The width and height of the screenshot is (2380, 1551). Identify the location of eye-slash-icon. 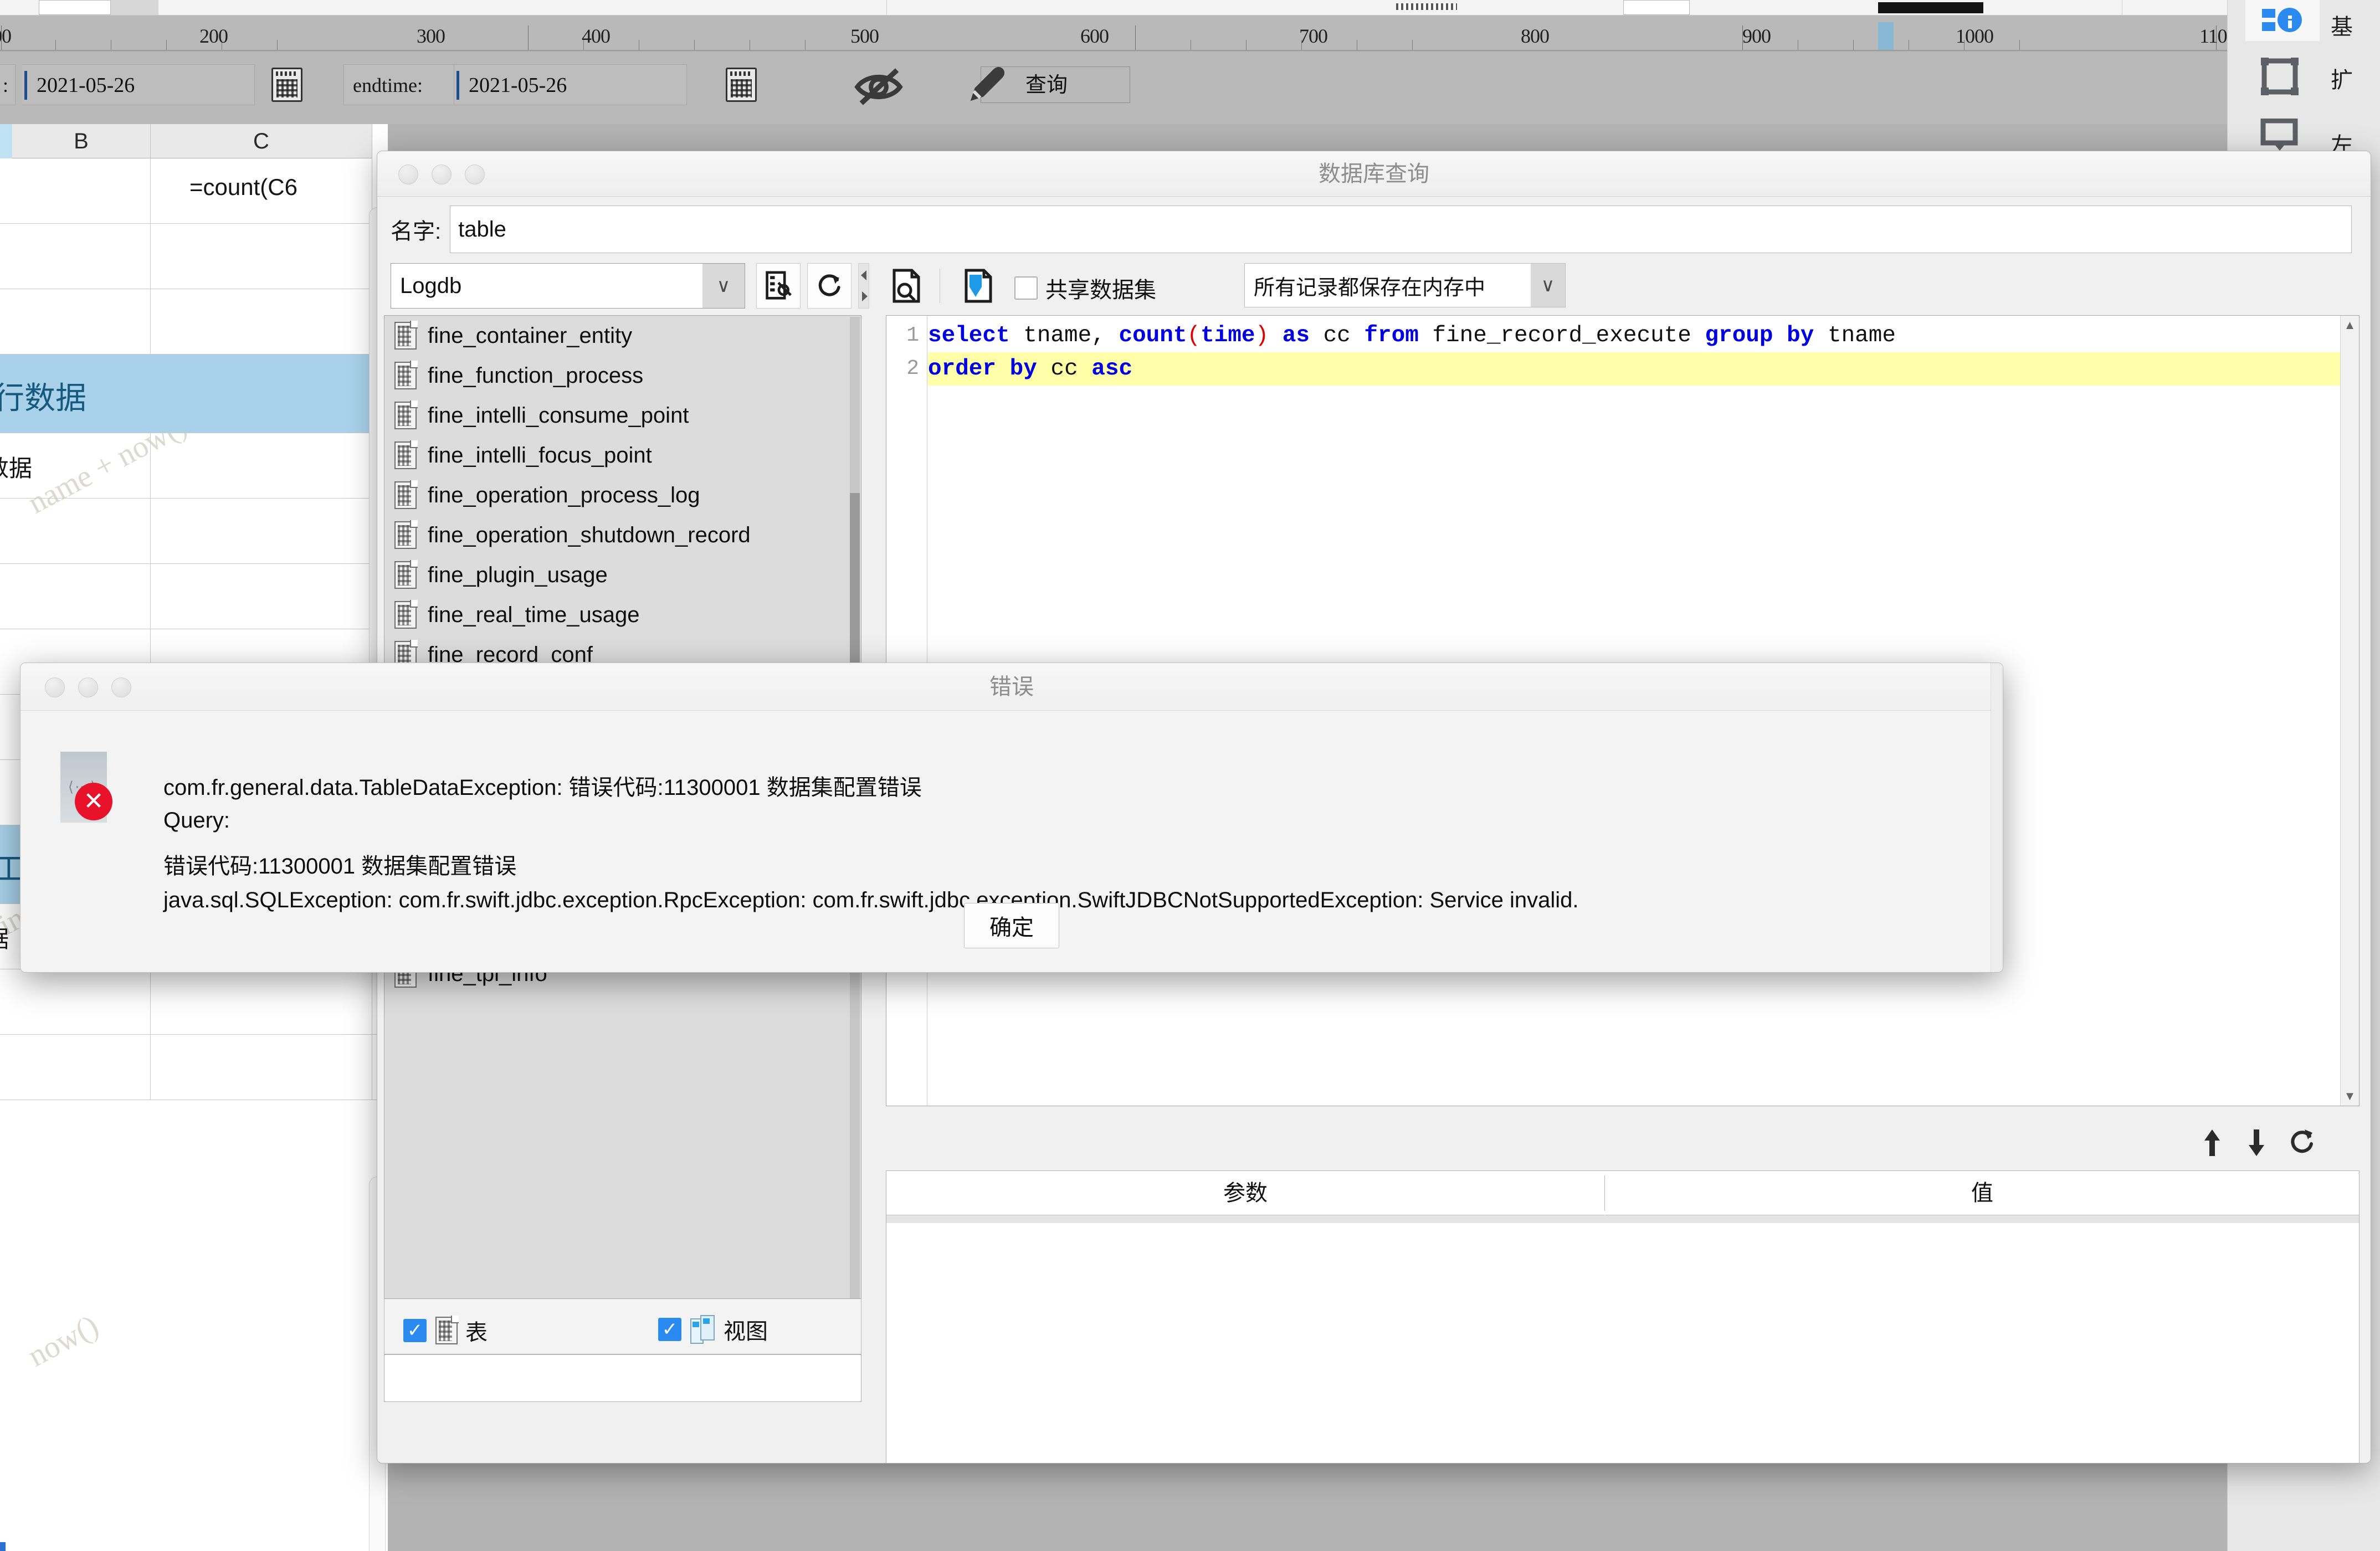
(878, 87).